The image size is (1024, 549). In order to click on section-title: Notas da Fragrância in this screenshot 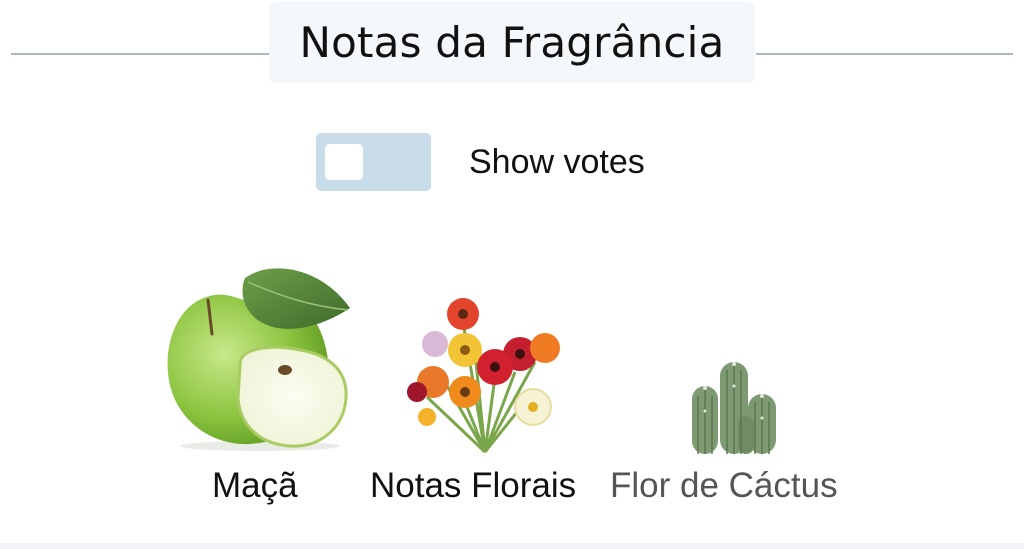, I will do `click(512, 42)`.